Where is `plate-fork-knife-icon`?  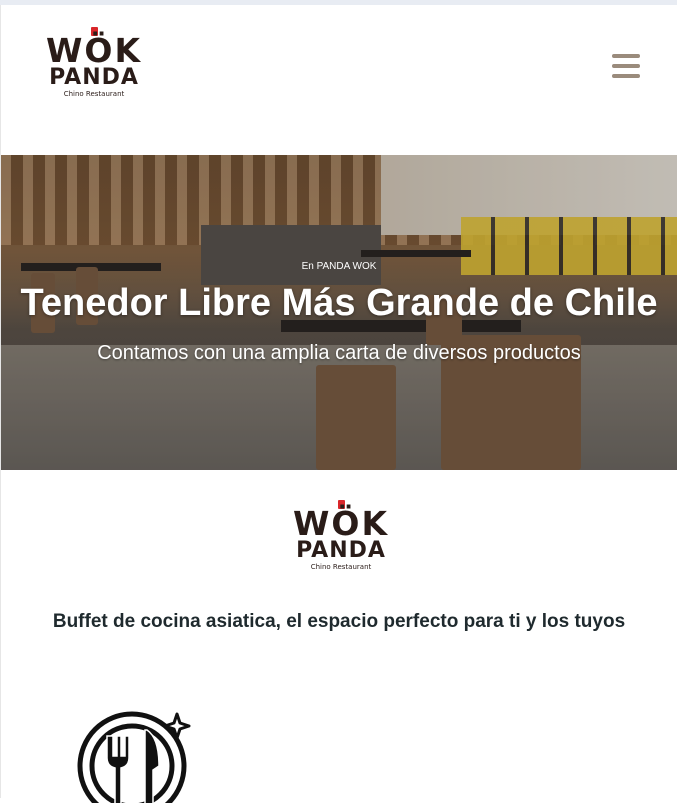 plate-fork-knife-icon is located at coordinates (135, 755).